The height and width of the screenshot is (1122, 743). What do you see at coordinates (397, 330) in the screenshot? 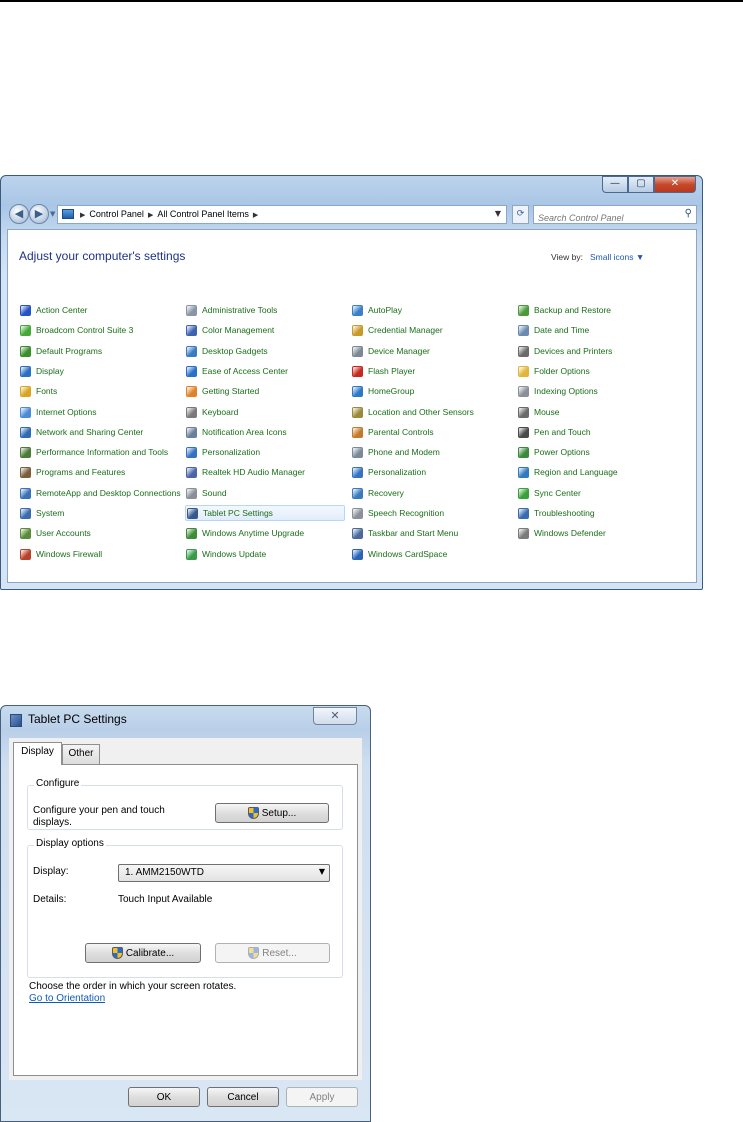
I see `cp-item: Credential Manager` at bounding box center [397, 330].